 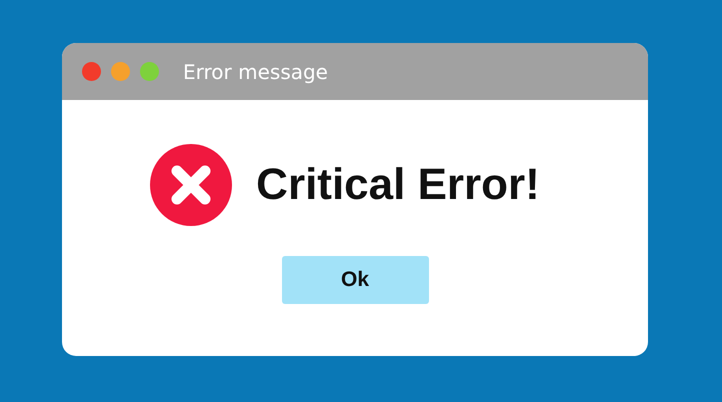 What do you see at coordinates (255, 72) in the screenshot?
I see `window-title: Error message` at bounding box center [255, 72].